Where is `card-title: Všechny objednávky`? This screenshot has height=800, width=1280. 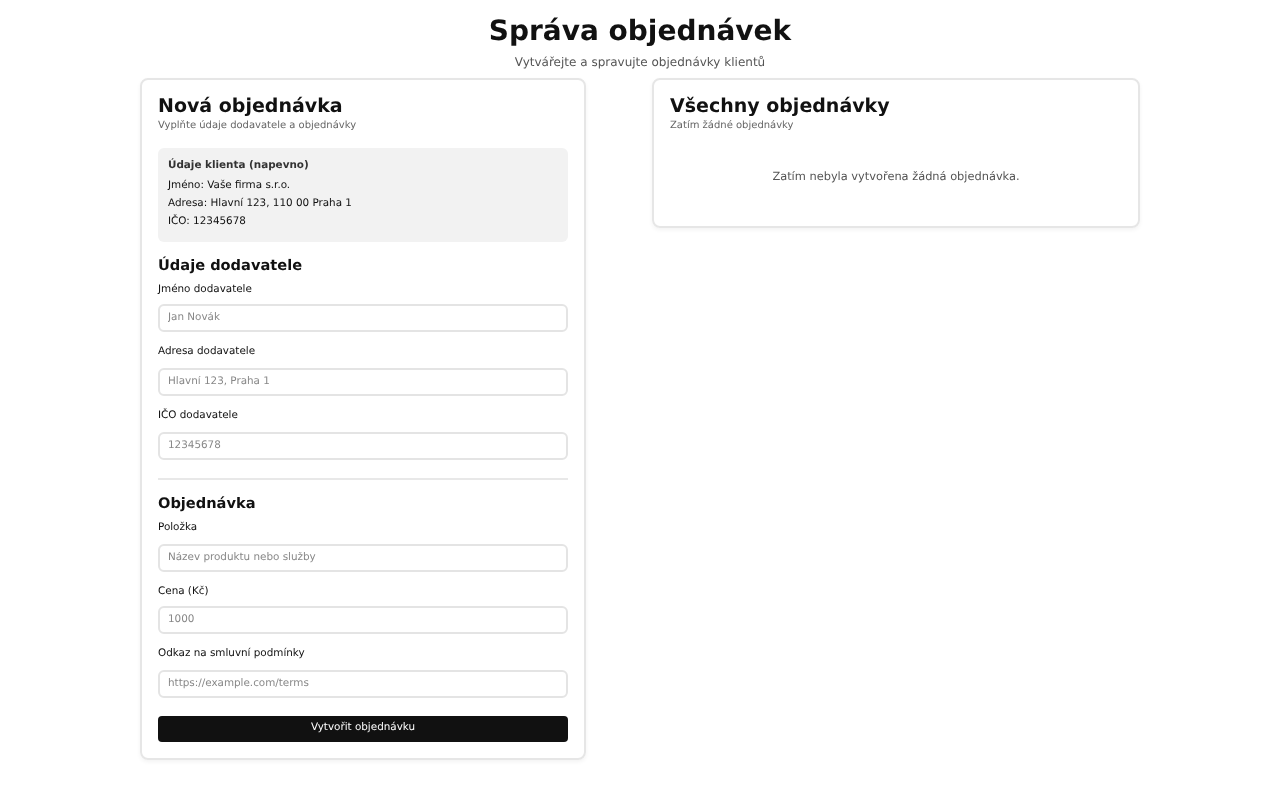
card-title: Všechny objednávky is located at coordinates (781, 106).